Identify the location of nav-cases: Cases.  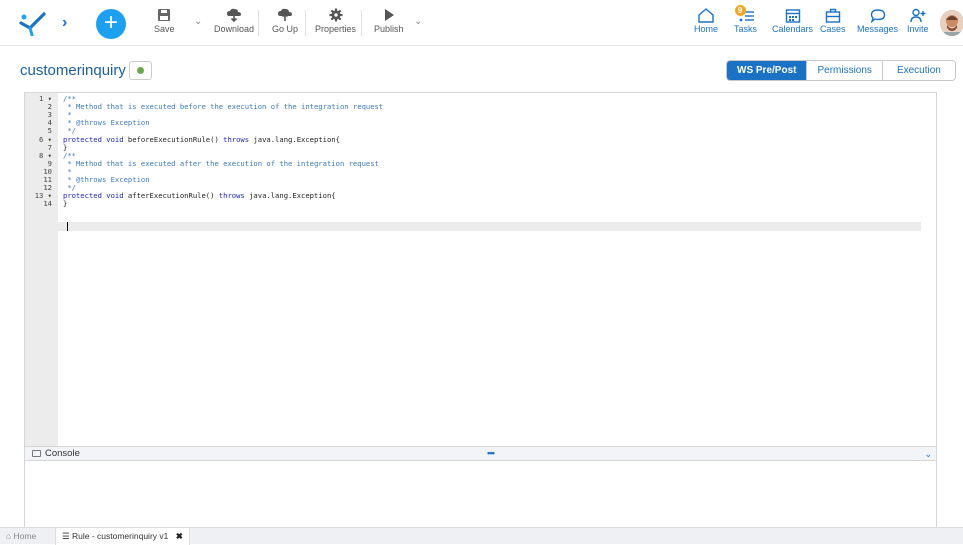
(833, 21).